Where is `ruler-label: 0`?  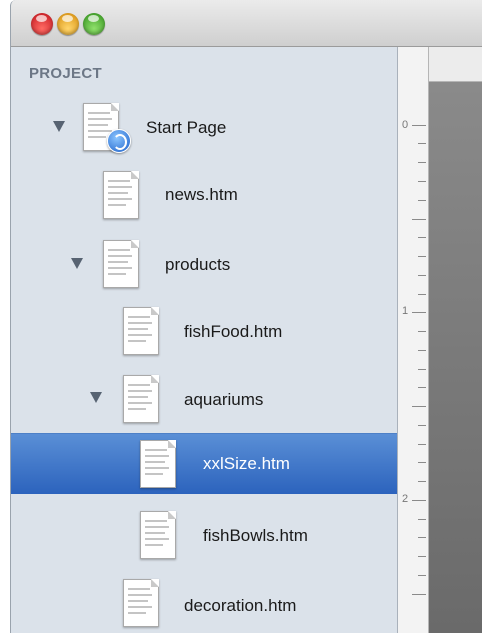
ruler-label: 0 is located at coordinates (405, 125).